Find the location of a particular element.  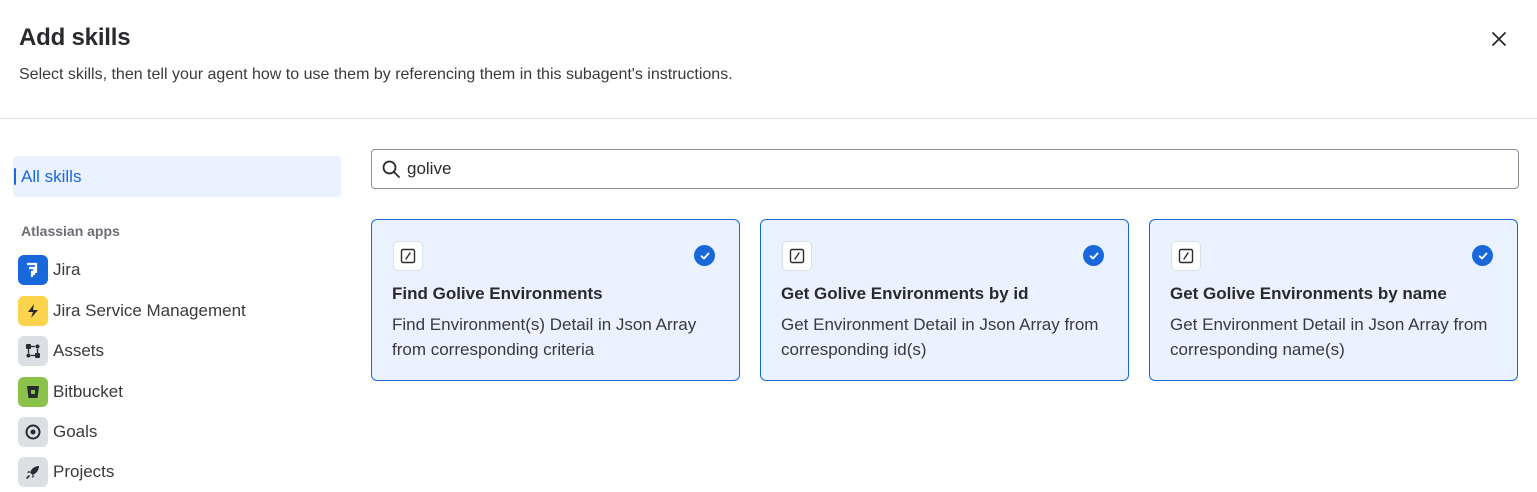

close-button is located at coordinates (1499, 39).